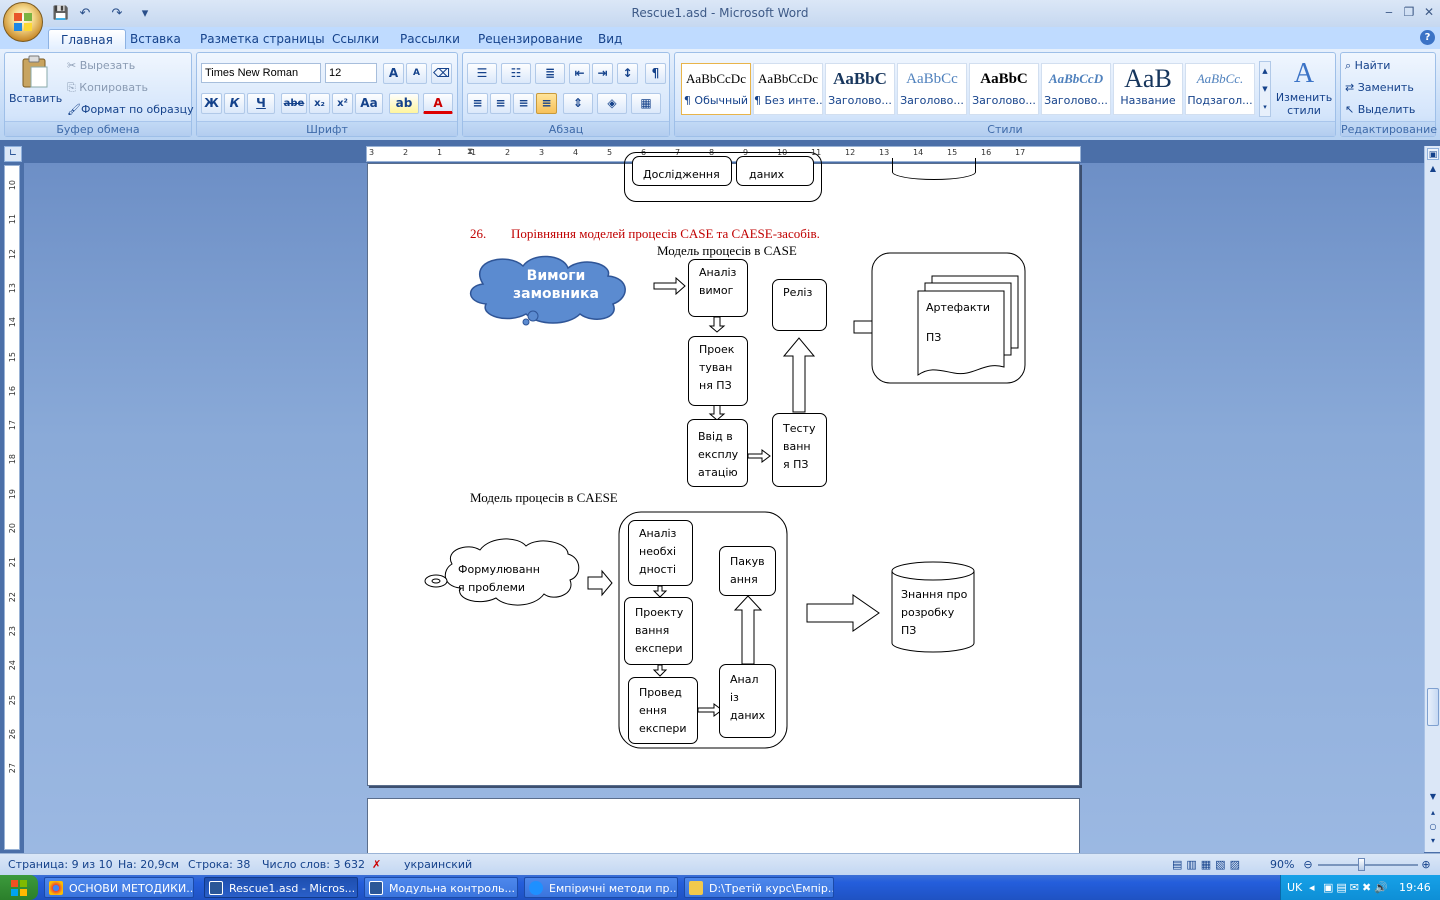  What do you see at coordinates (1415, 887) in the screenshot?
I see `clock: 19:46` at bounding box center [1415, 887].